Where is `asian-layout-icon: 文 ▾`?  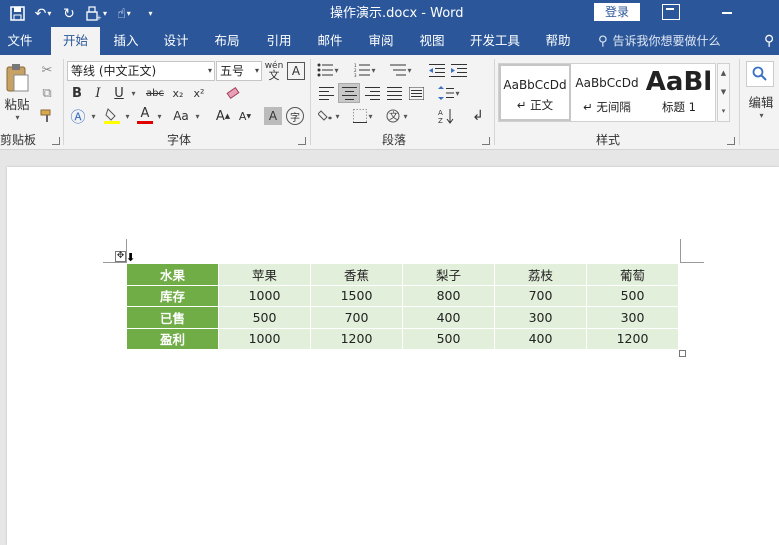 asian-layout-icon: 文 ▾ is located at coordinates (397, 116).